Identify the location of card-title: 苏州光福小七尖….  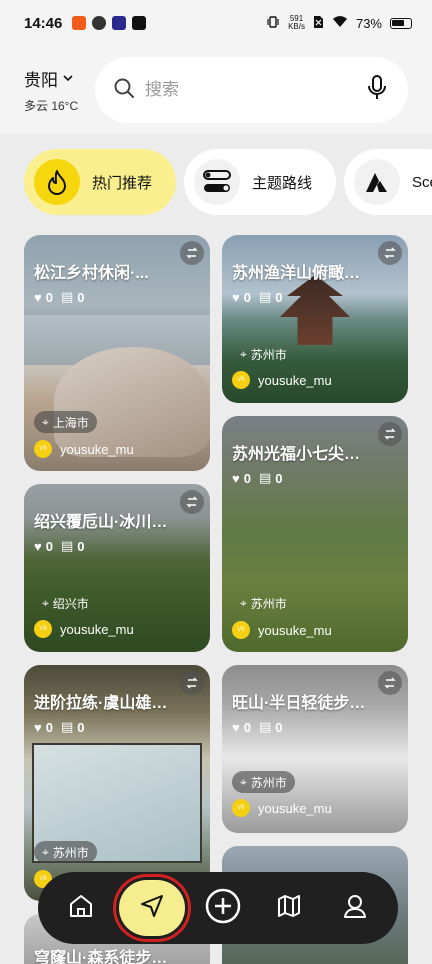
(296, 454).